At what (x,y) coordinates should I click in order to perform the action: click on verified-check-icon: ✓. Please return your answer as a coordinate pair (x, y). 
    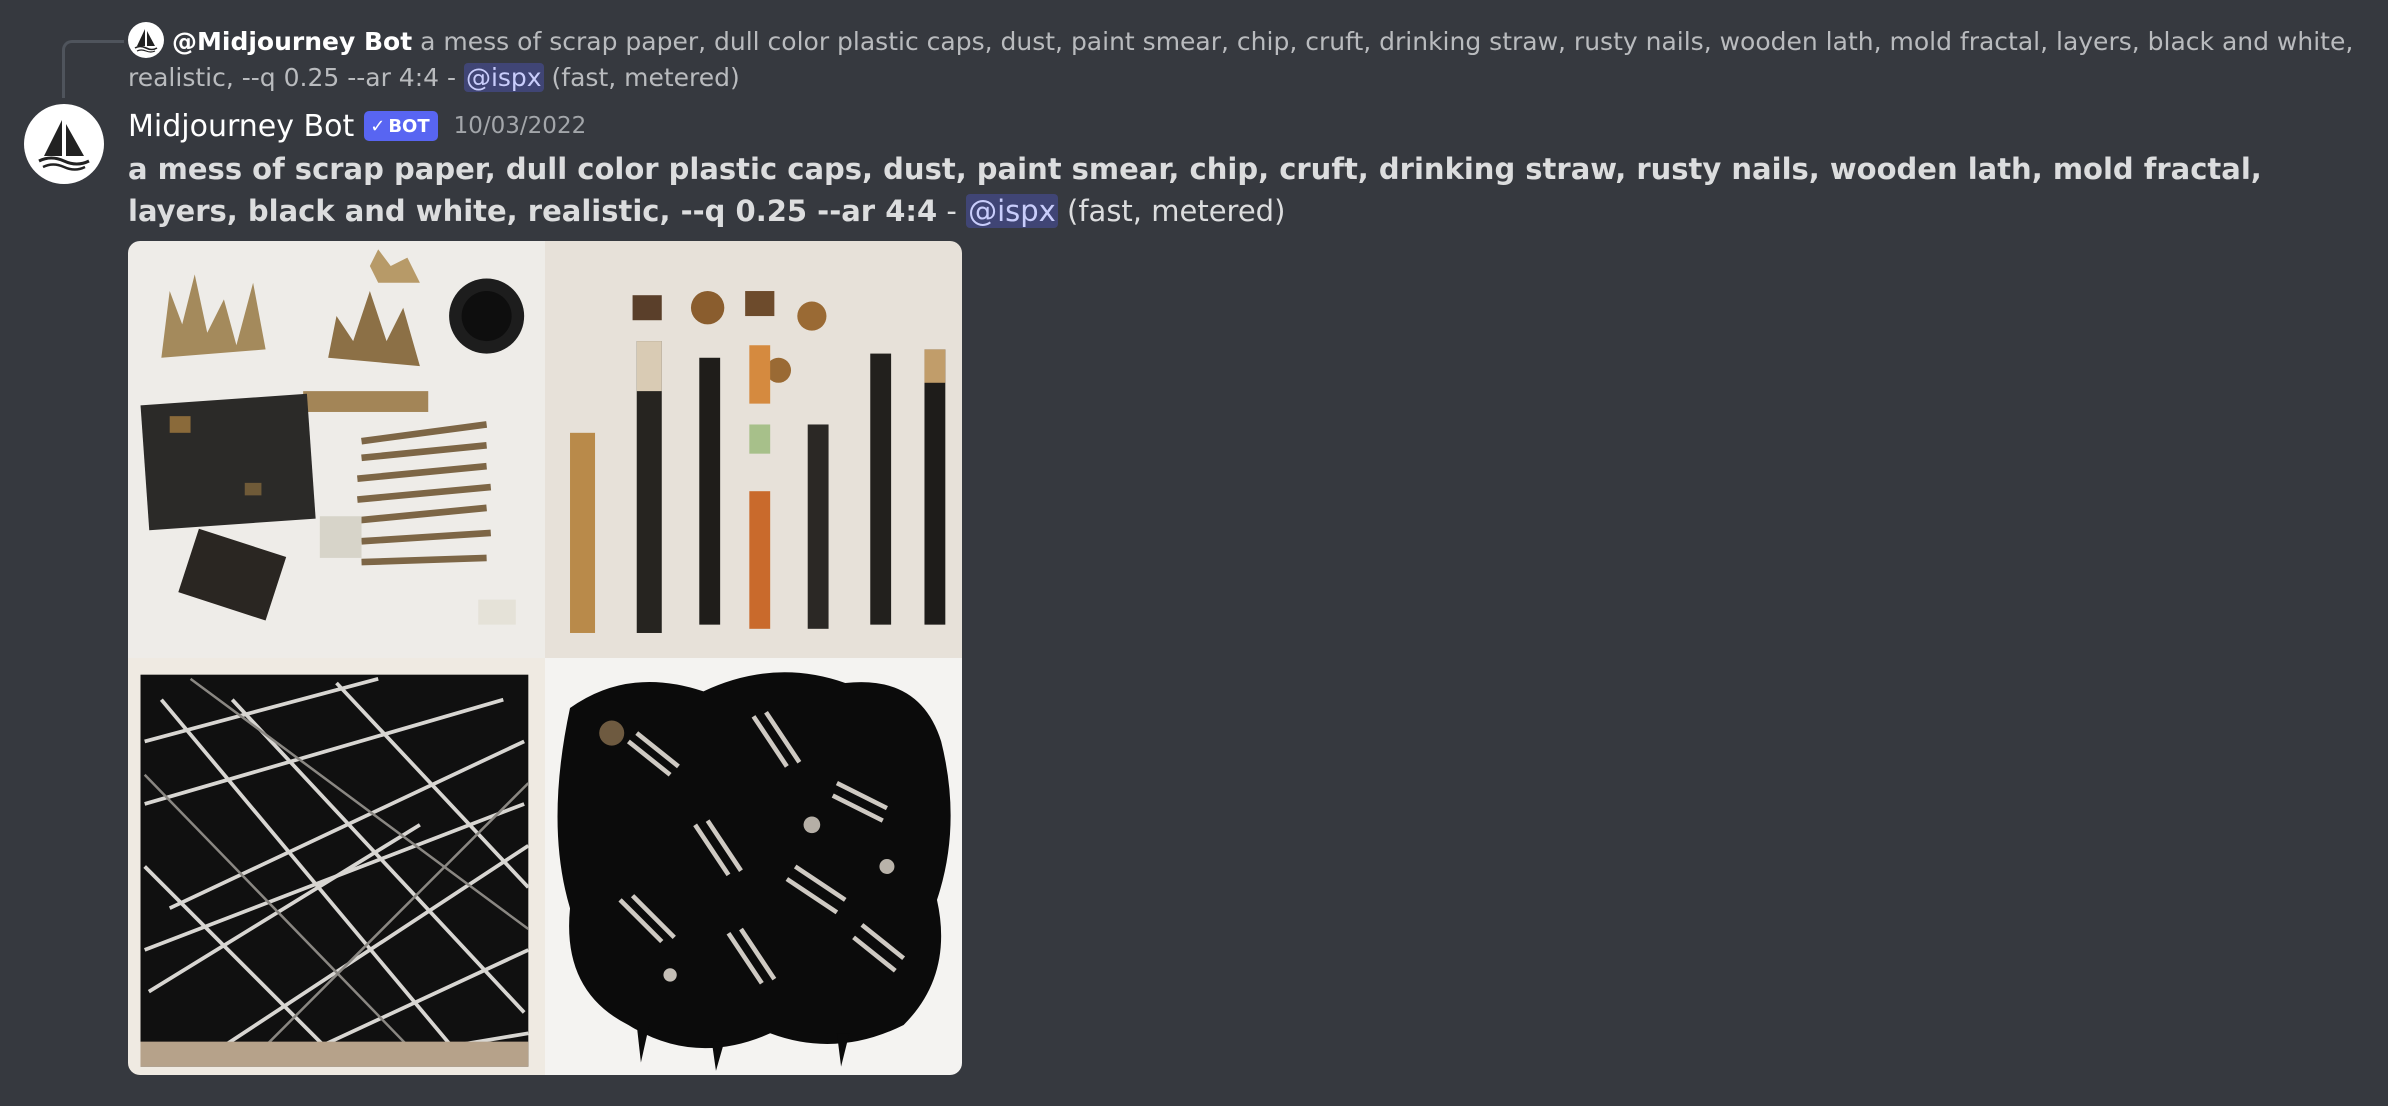
    Looking at the image, I should click on (378, 126).